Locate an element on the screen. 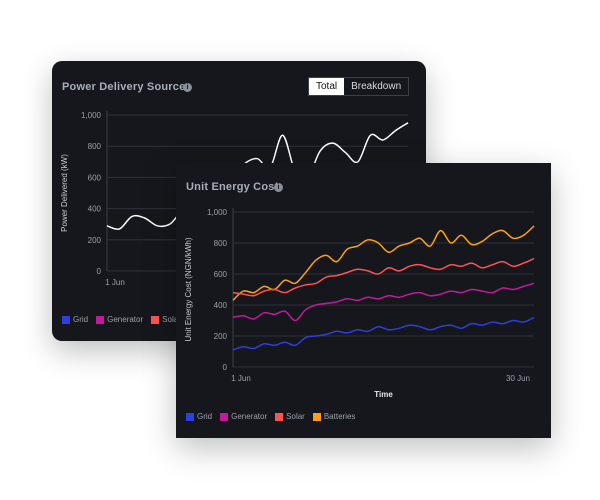 Image resolution: width=600 pixels, height=500 pixels. x-axis-label: Time is located at coordinates (383, 394).